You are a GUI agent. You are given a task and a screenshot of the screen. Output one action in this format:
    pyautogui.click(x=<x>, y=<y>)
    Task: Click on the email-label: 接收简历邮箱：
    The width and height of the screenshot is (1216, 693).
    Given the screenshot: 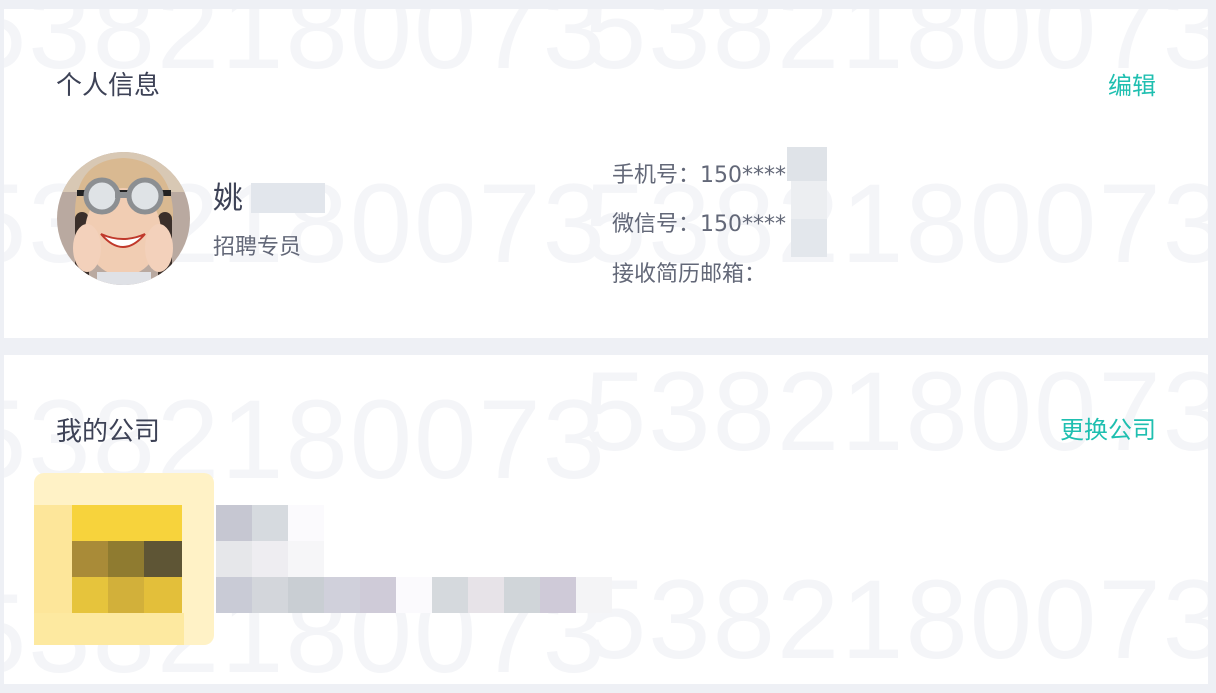 What is the action you would take?
    pyautogui.click(x=689, y=274)
    